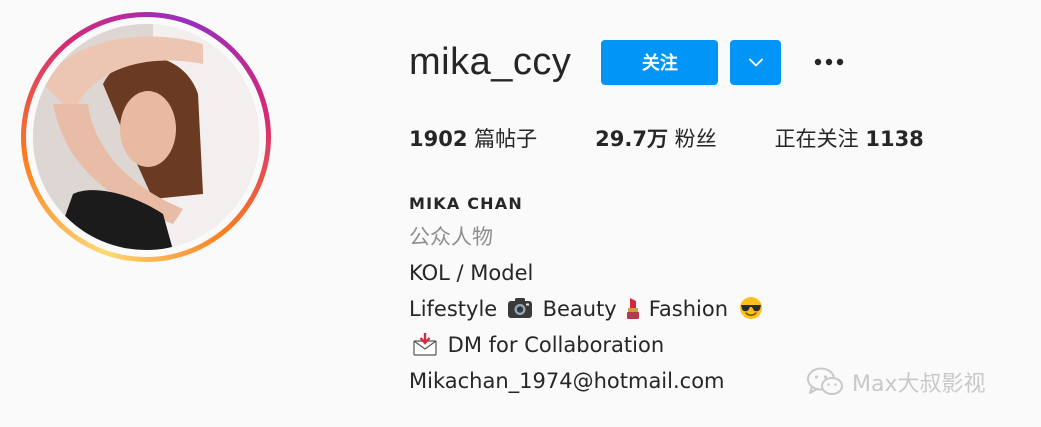 Image resolution: width=1041 pixels, height=427 pixels. Describe the element at coordinates (632, 308) in the screenshot. I see `lipstick-icon` at that location.